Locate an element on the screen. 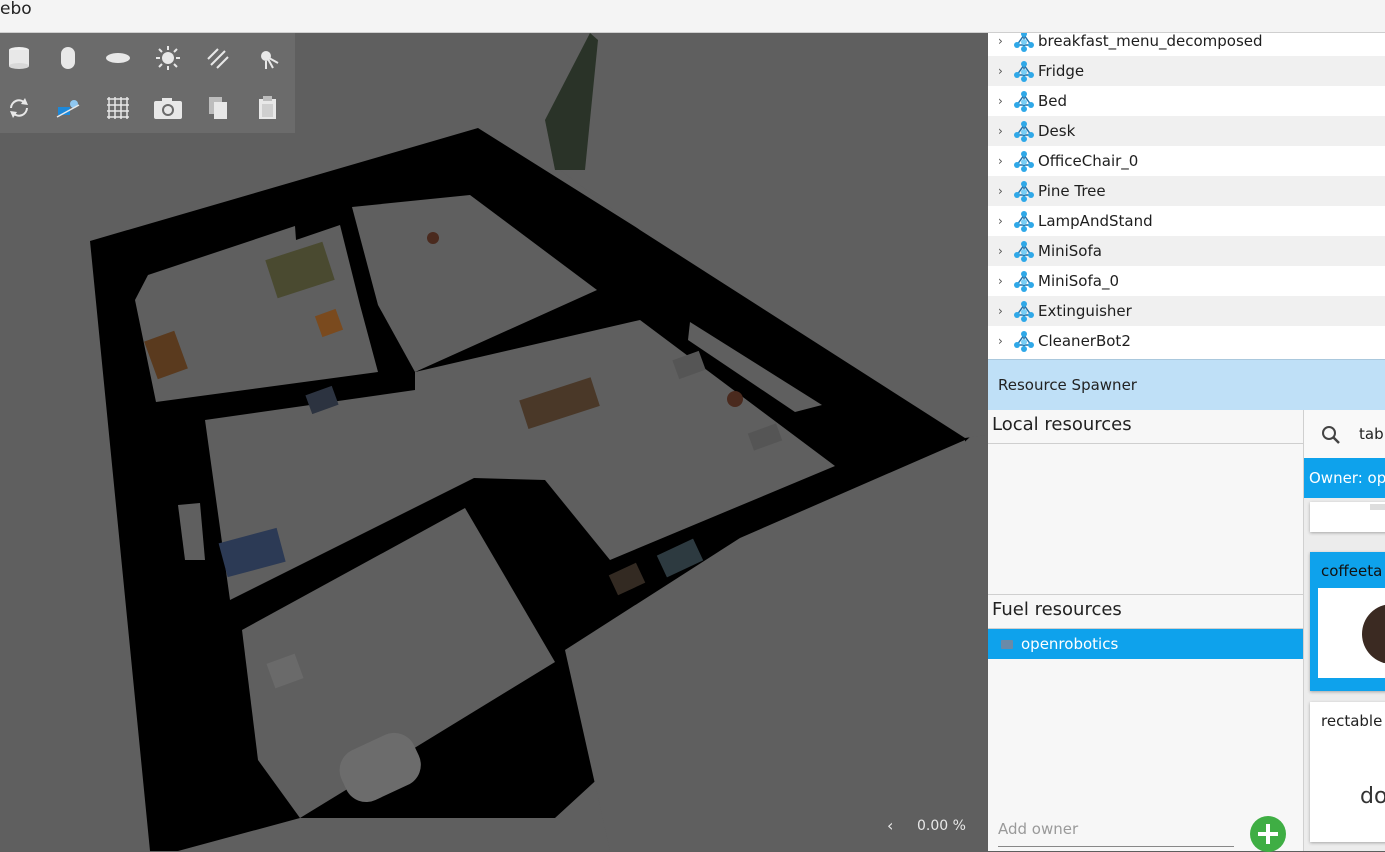  tree-item-label: CleanerBot2 is located at coordinates (1084, 341).